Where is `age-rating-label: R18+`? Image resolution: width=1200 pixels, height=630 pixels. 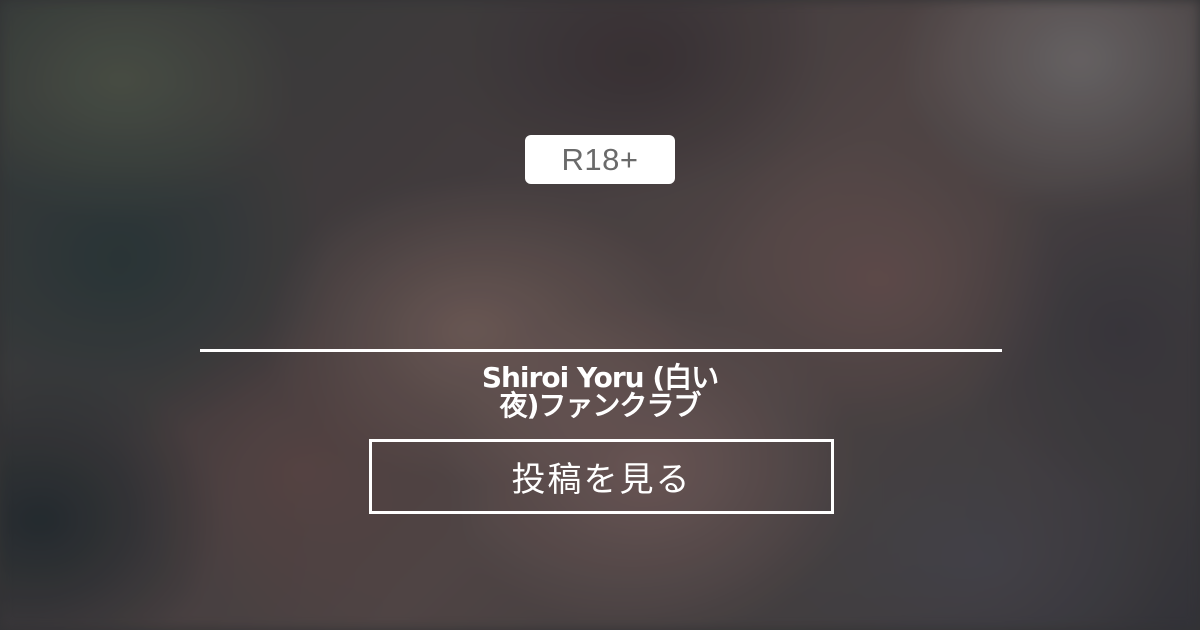
age-rating-label: R18+ is located at coordinates (600, 159).